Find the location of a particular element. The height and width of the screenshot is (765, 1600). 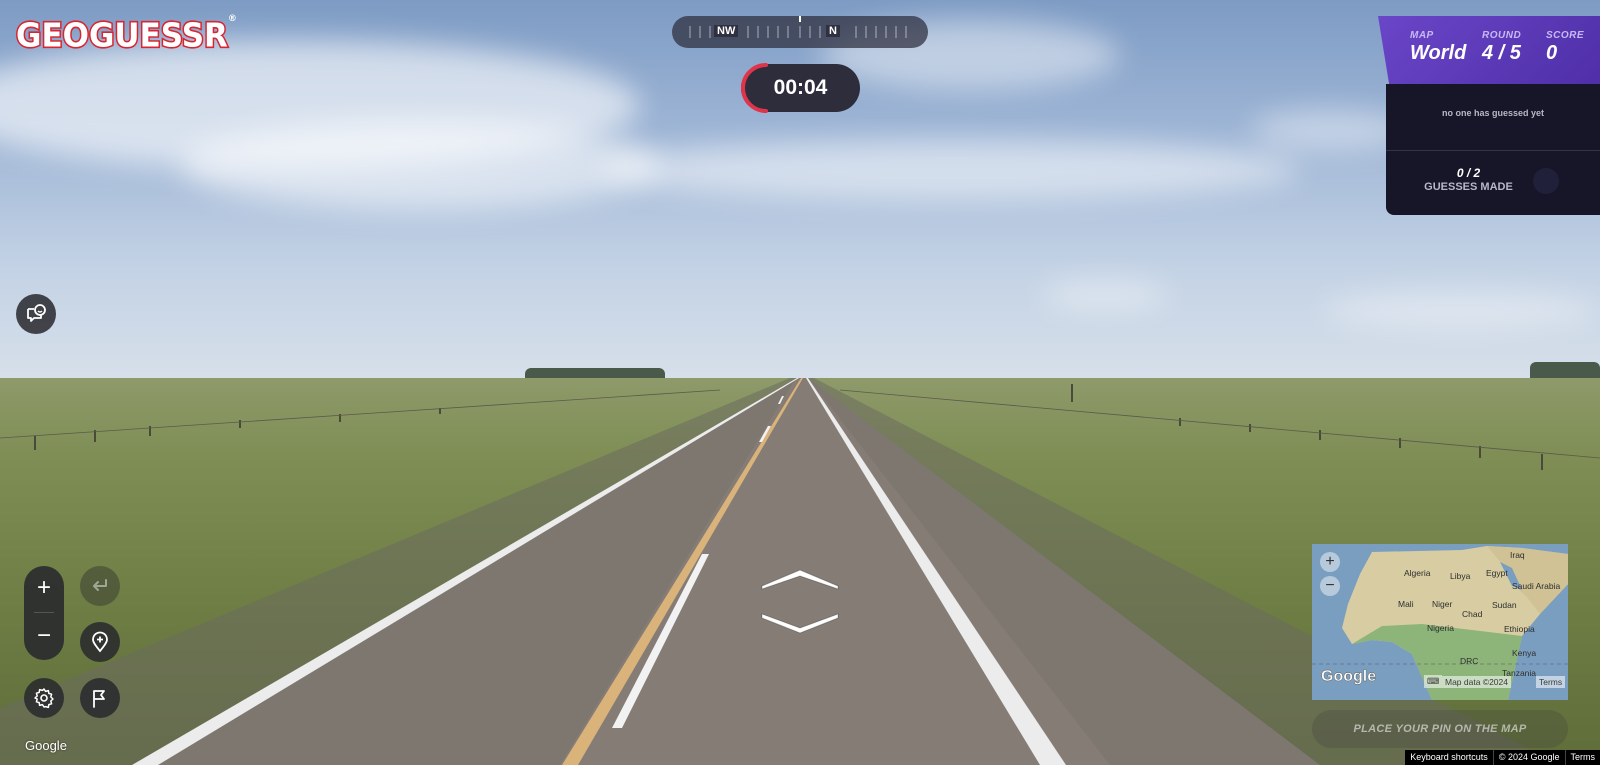

round-status: ROUND 4 / 5 is located at coordinates (1501, 47).